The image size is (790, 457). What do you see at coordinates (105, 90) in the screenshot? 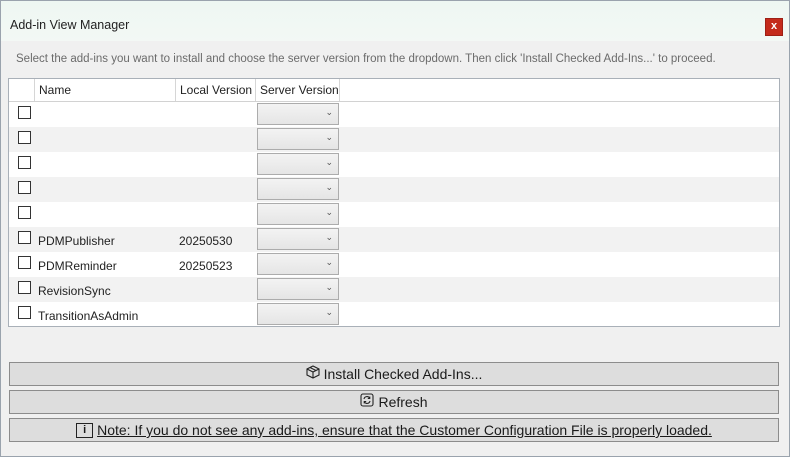
I see `header-name: Name` at bounding box center [105, 90].